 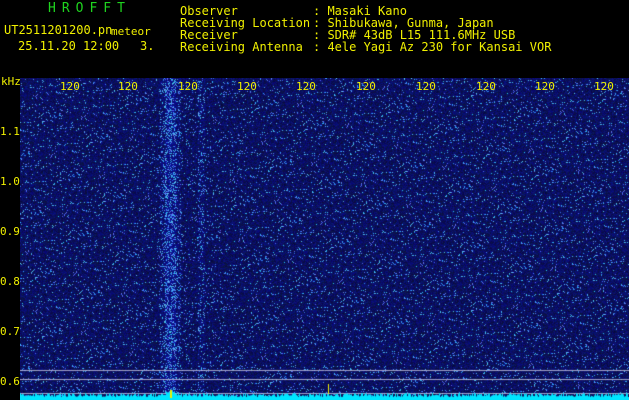 What do you see at coordinates (147, 46) in the screenshot?
I see `file-count: 3.` at bounding box center [147, 46].